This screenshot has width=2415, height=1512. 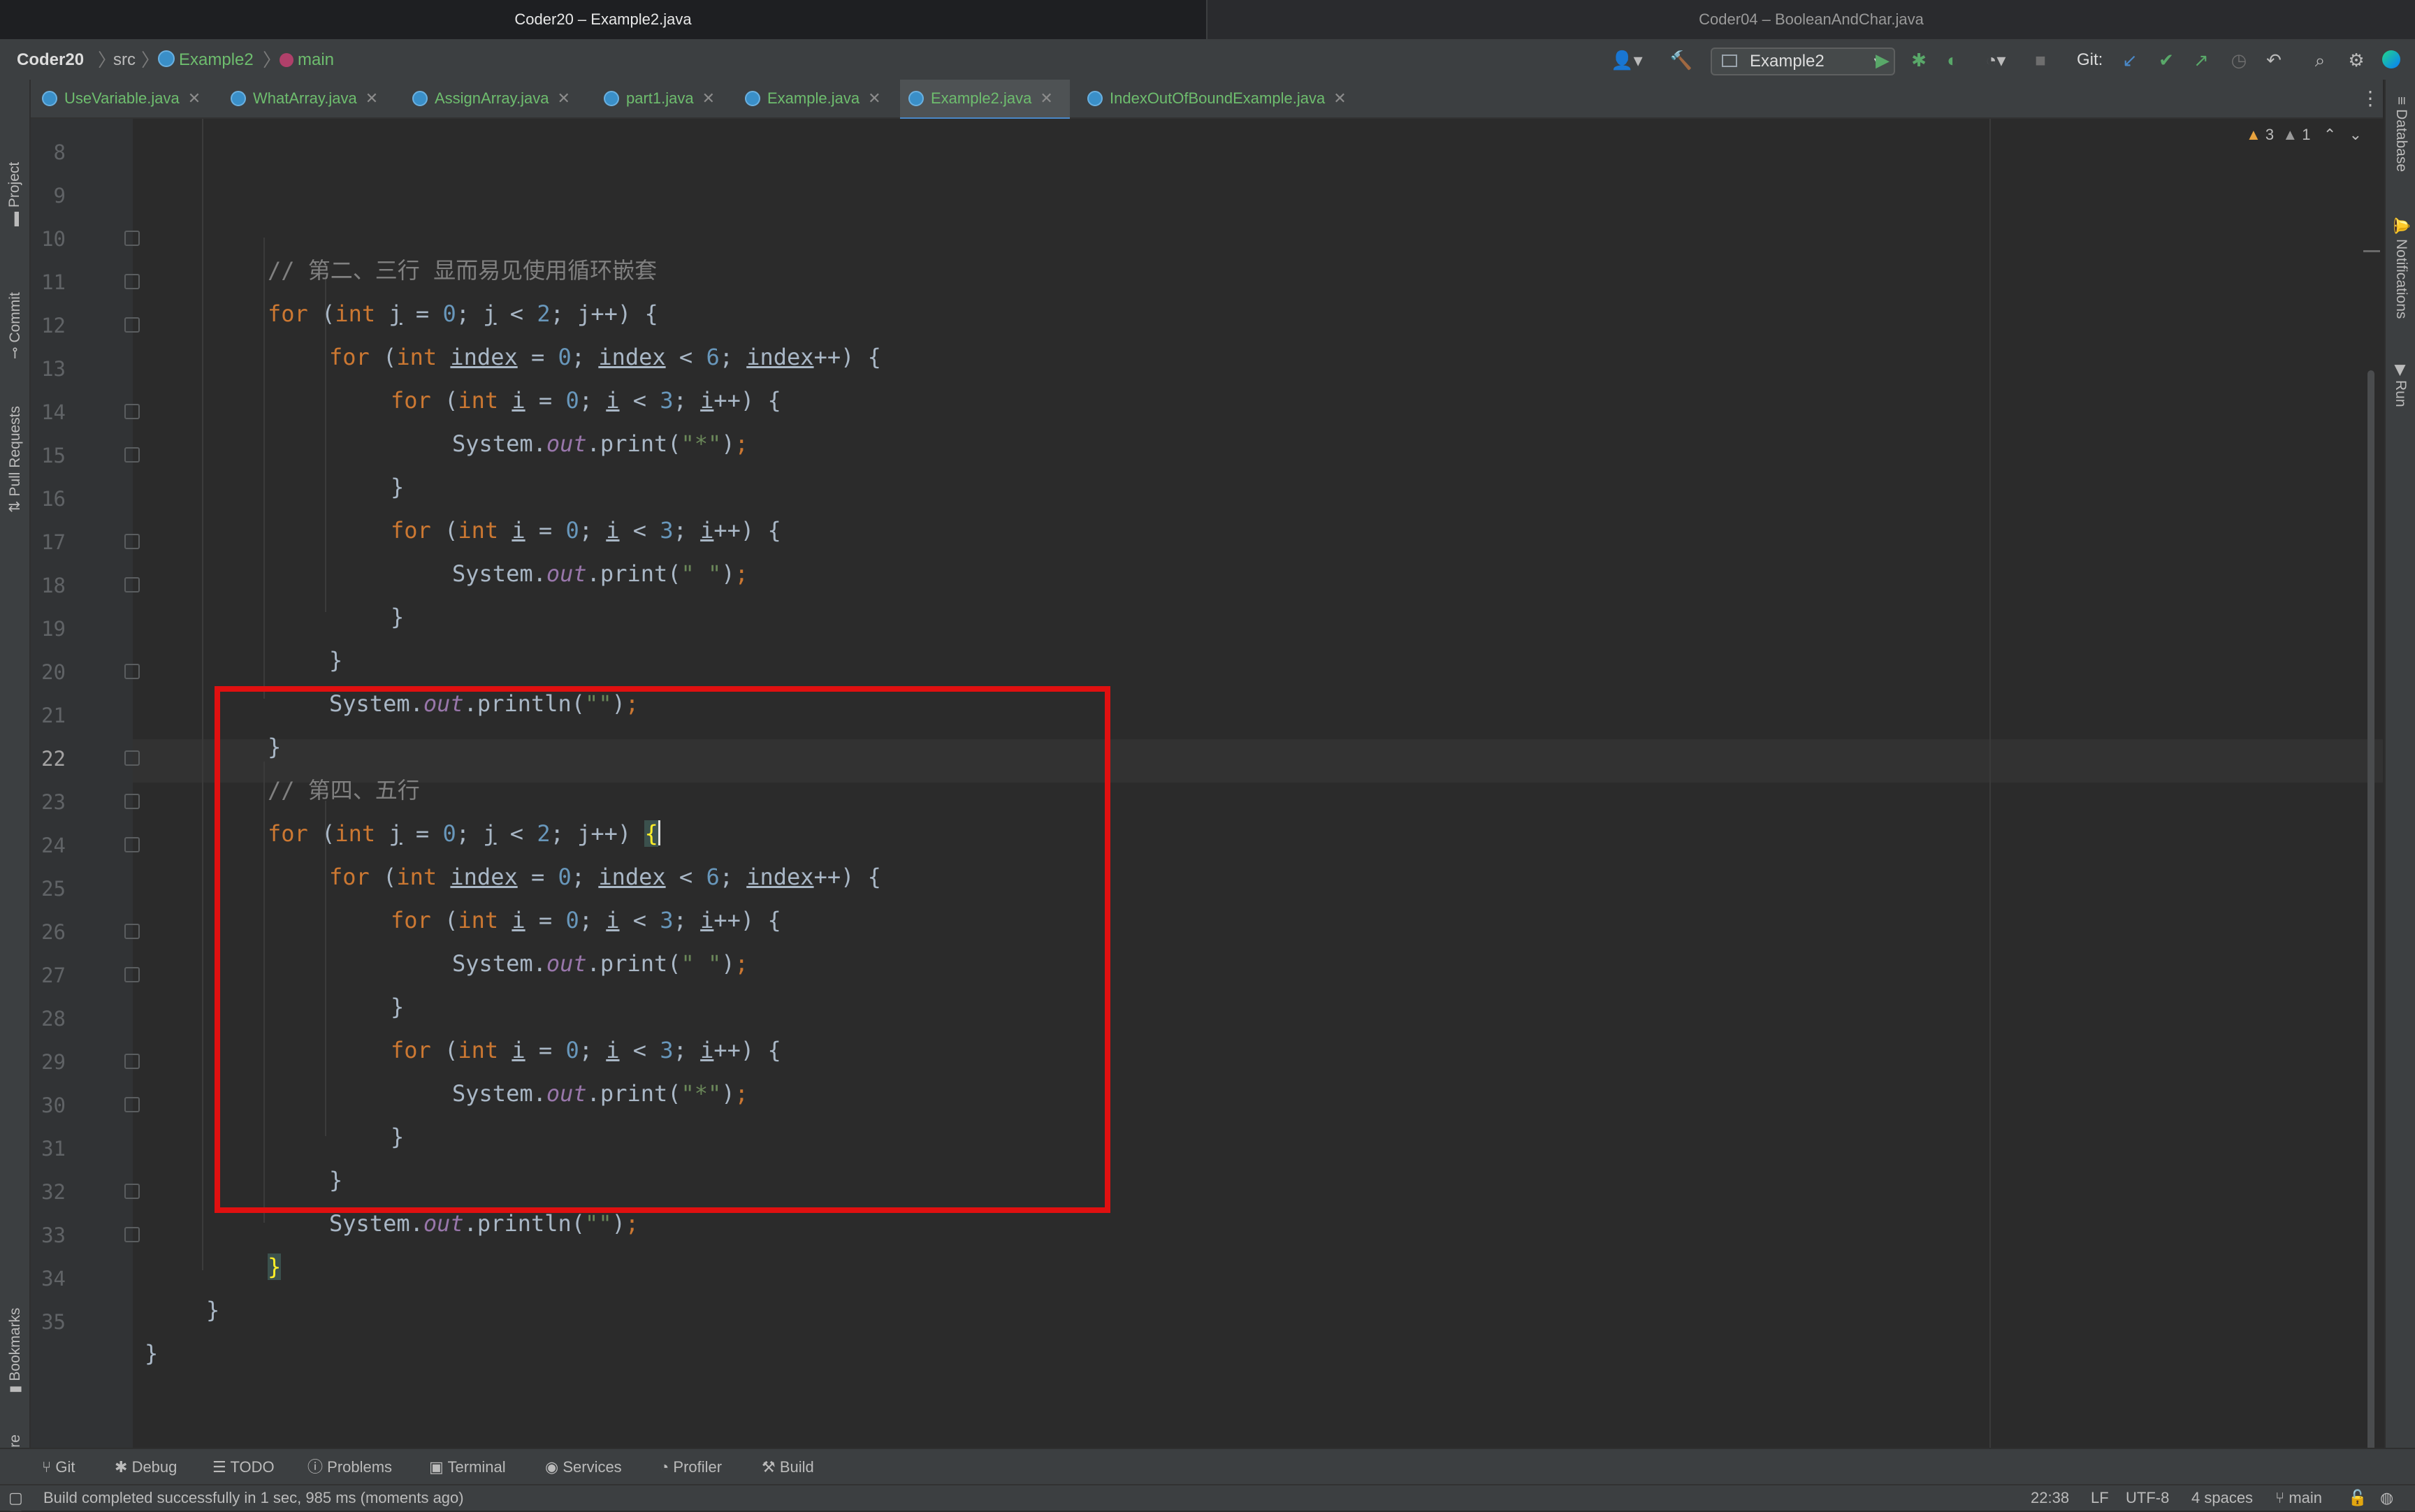 I want to click on caret-position: 22:38, so click(x=2050, y=1498).